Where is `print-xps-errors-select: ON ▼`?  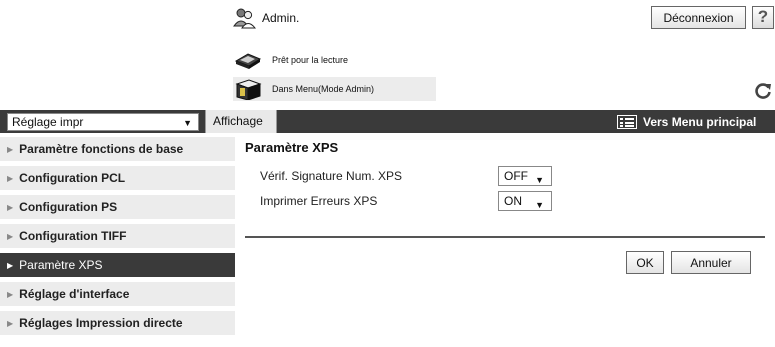
print-xps-errors-select: ON ▼ is located at coordinates (525, 201).